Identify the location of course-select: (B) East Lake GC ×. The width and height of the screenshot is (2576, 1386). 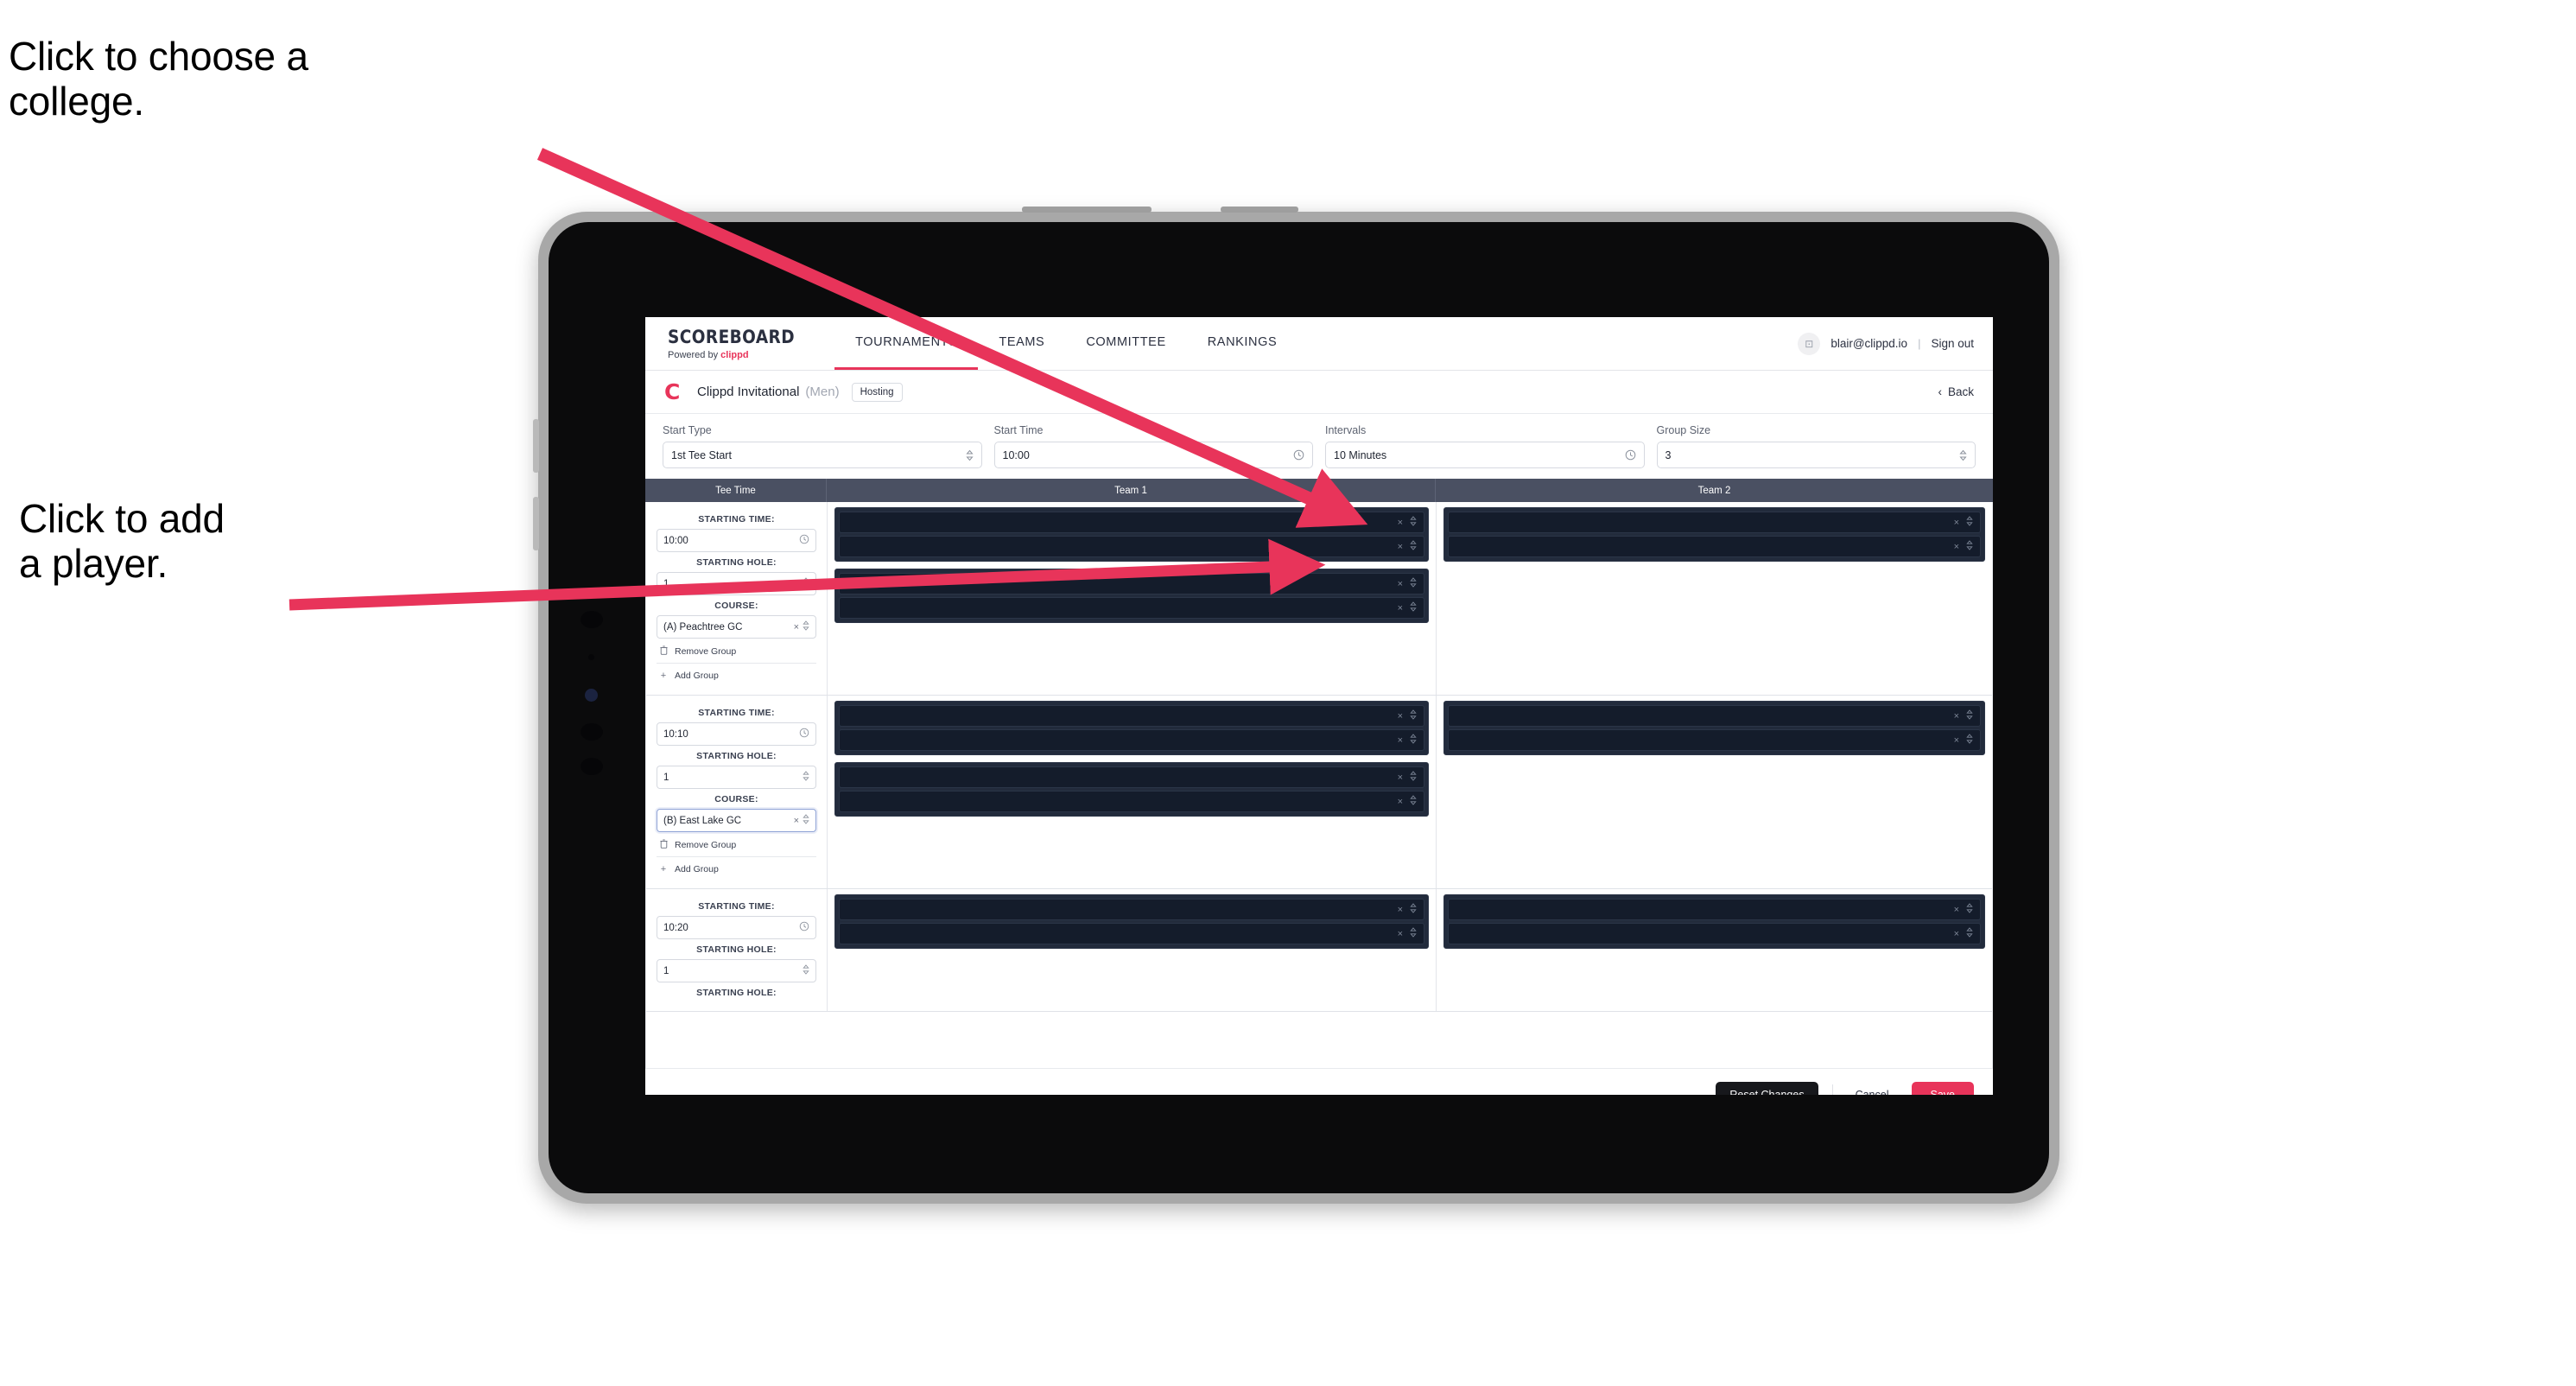
(736, 820).